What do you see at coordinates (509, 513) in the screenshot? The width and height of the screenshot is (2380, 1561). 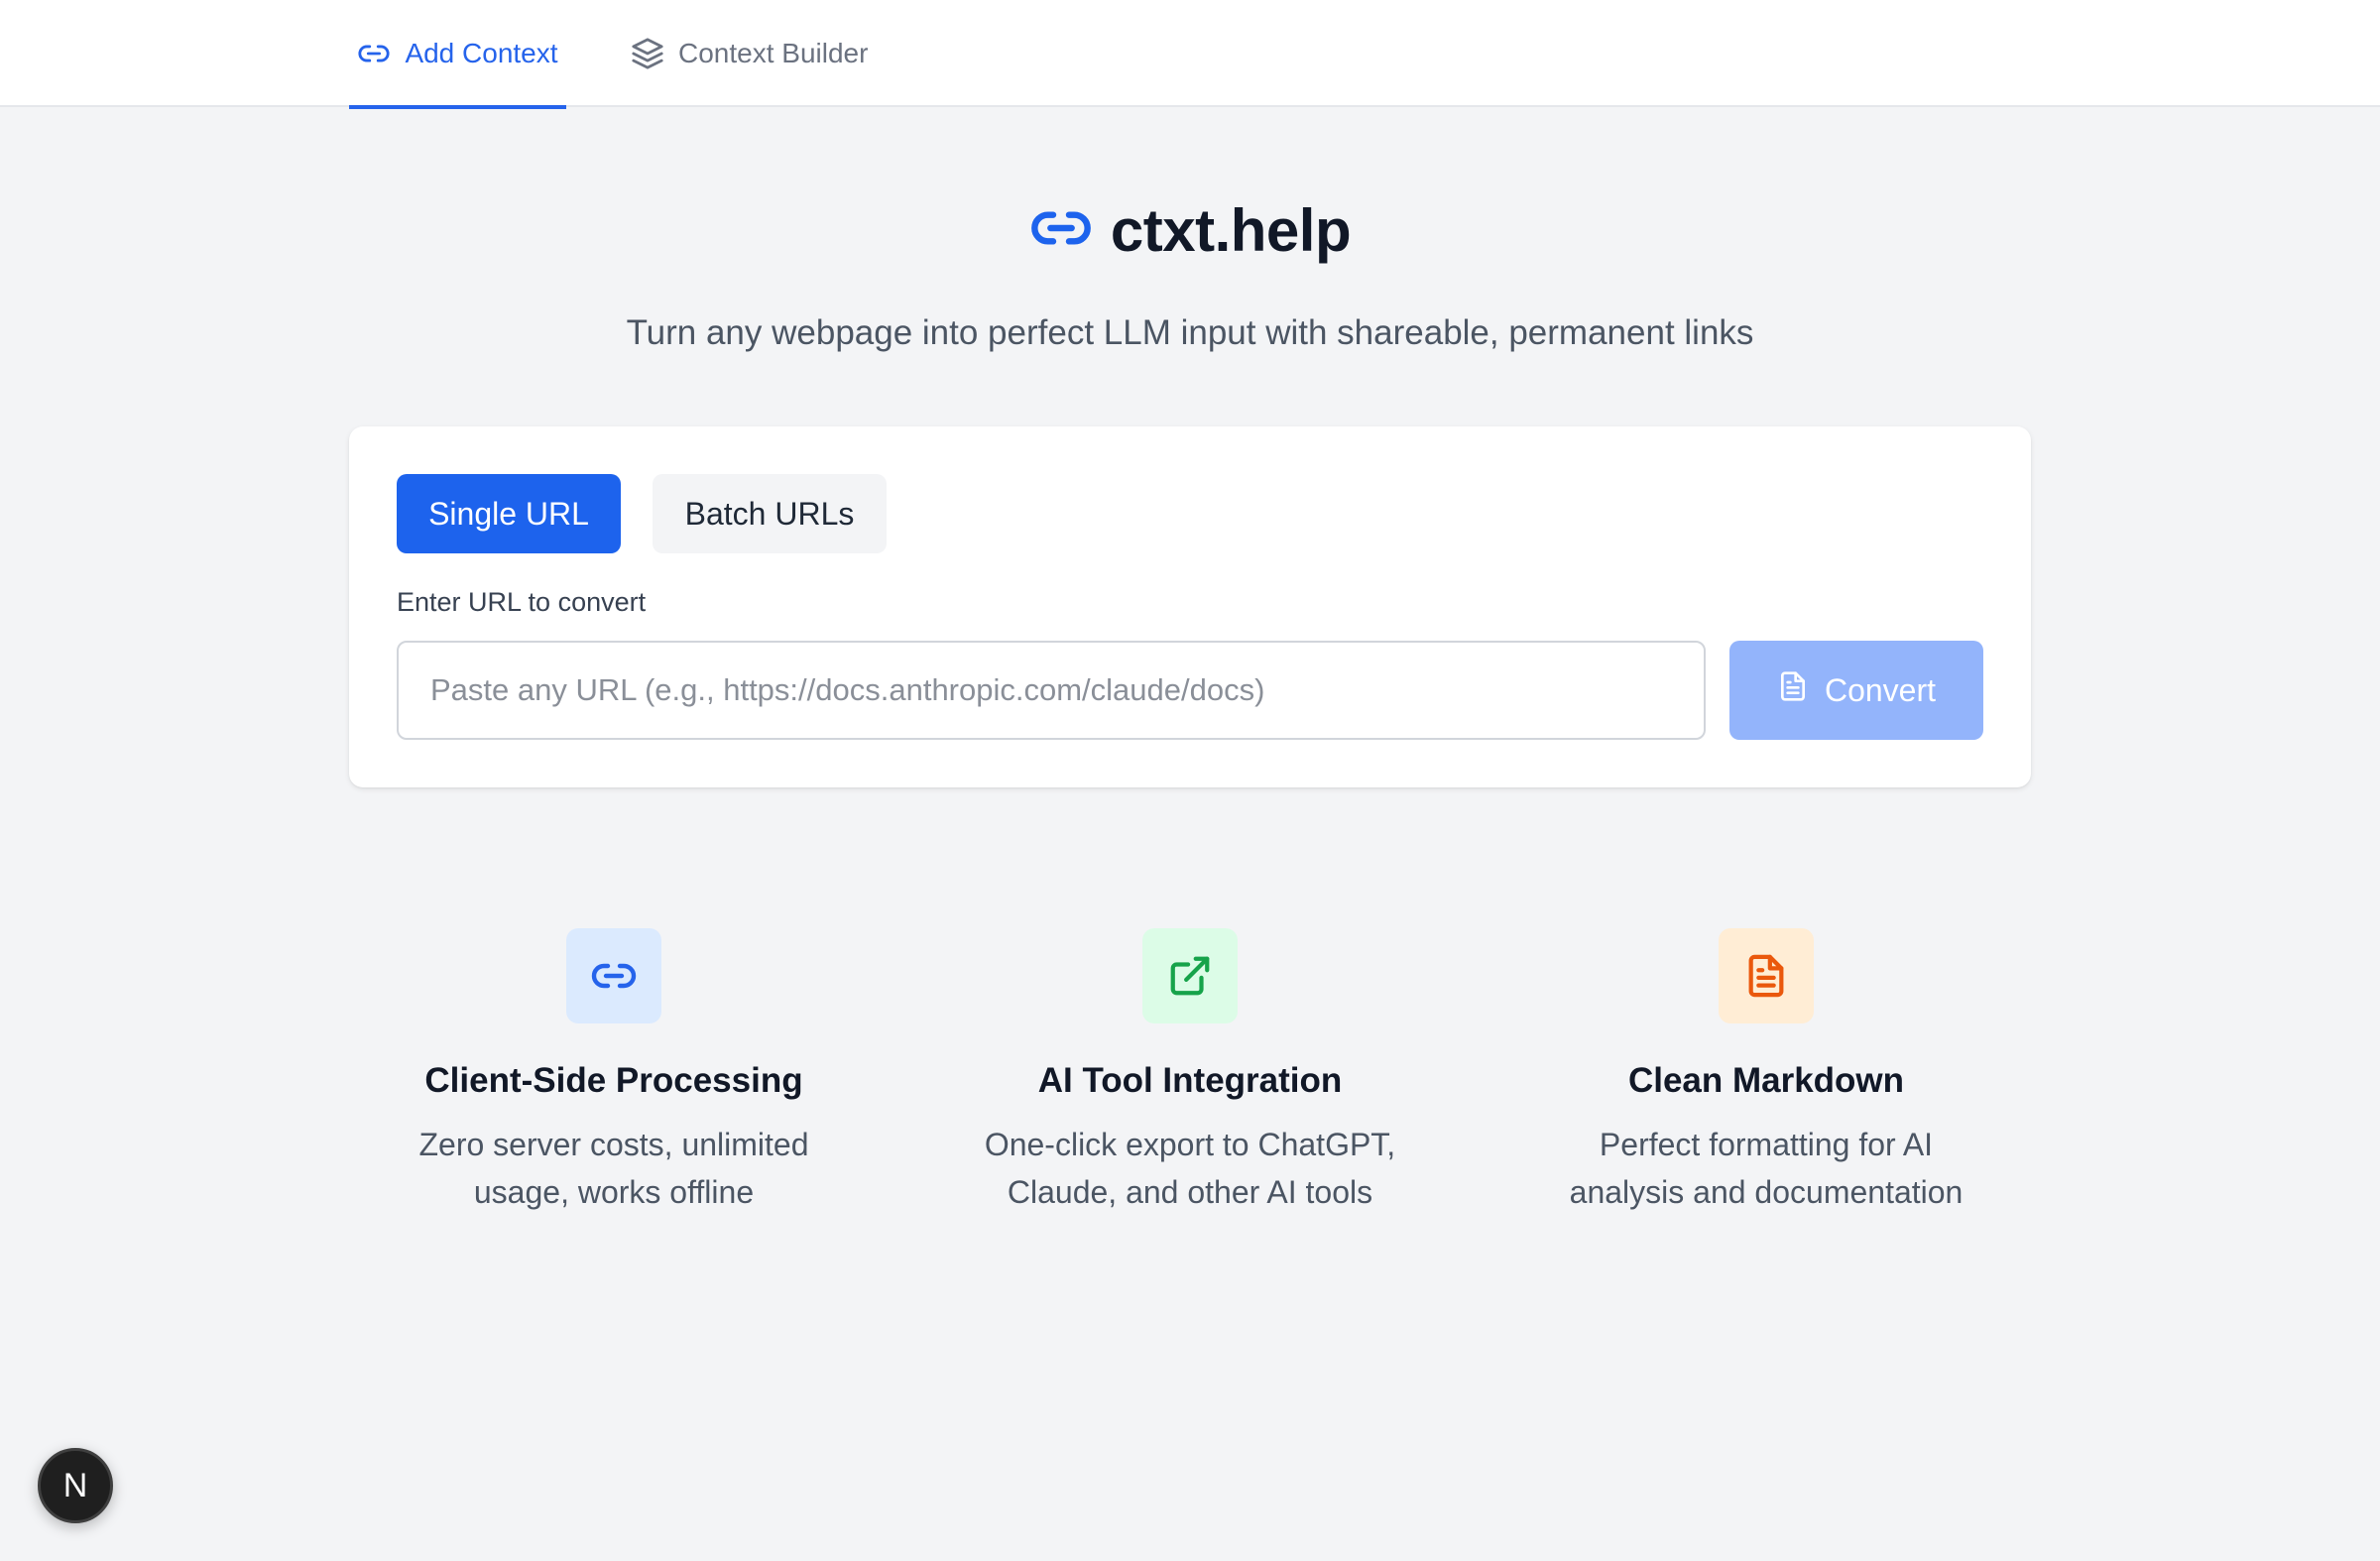 I see `single-url-button: Single URL` at bounding box center [509, 513].